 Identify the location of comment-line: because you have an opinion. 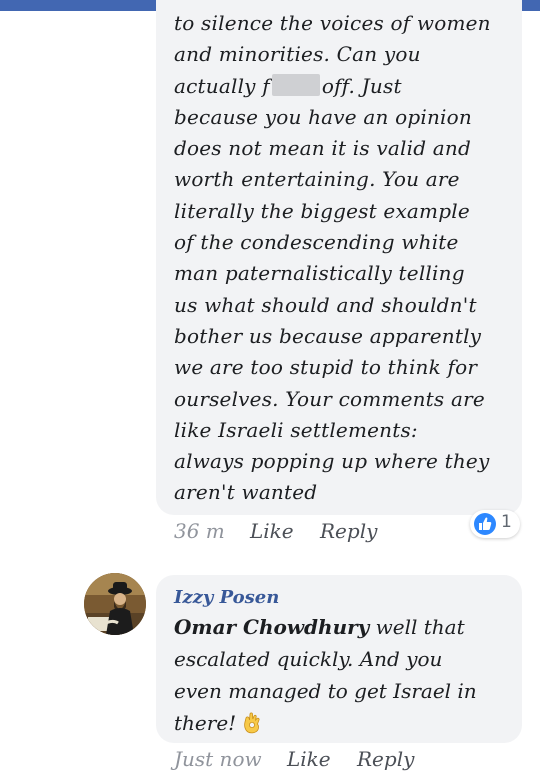
(323, 116).